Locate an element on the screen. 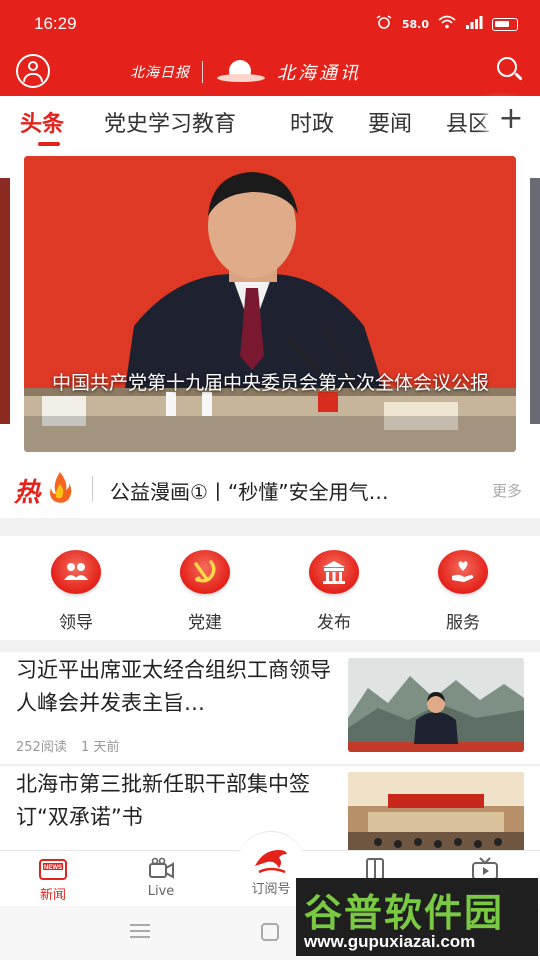 This screenshot has height=960, width=540. dolphin-icon is located at coordinates (271, 862).